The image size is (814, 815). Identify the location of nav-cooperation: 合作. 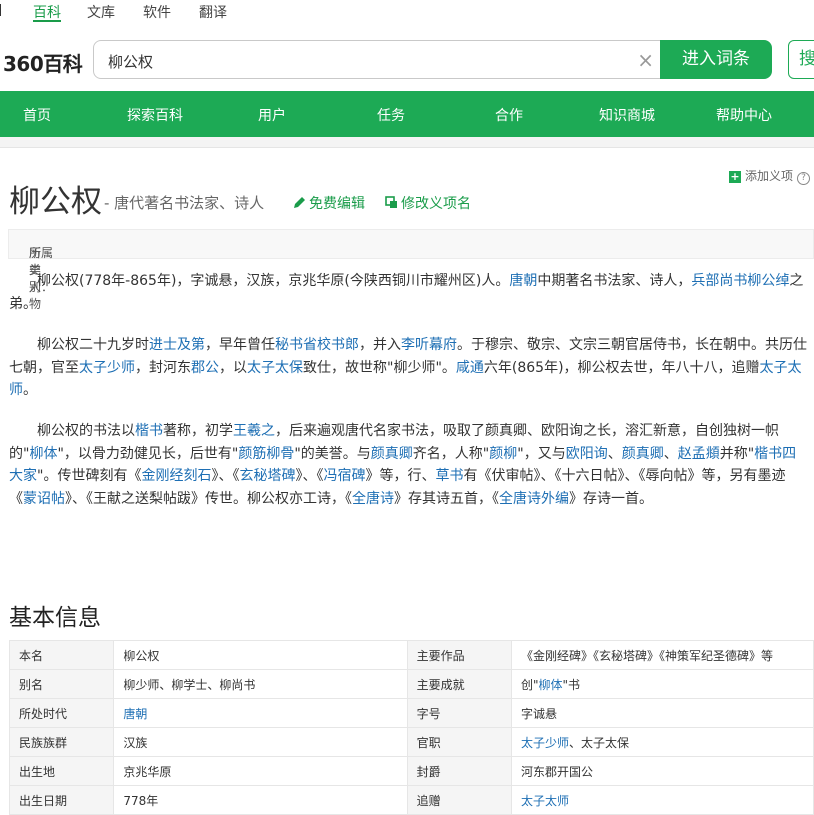
(509, 115).